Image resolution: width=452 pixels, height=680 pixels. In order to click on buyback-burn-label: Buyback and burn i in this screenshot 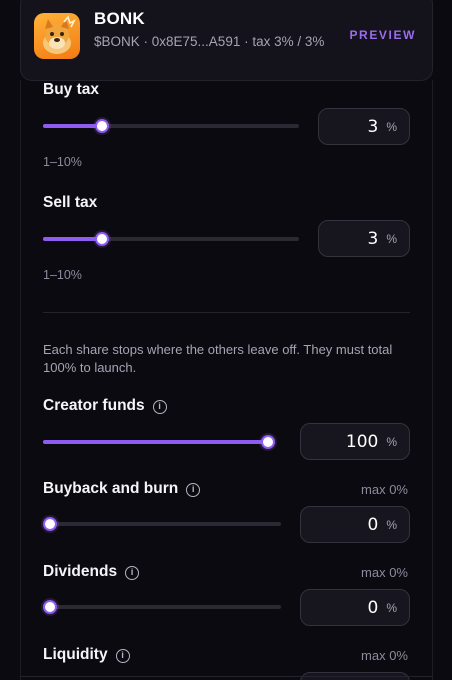, I will do `click(122, 489)`.